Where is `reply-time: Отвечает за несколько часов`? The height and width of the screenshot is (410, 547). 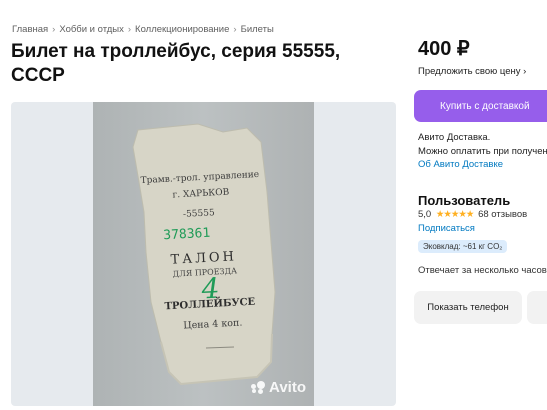 reply-time: Отвечает за несколько часов is located at coordinates (482, 270).